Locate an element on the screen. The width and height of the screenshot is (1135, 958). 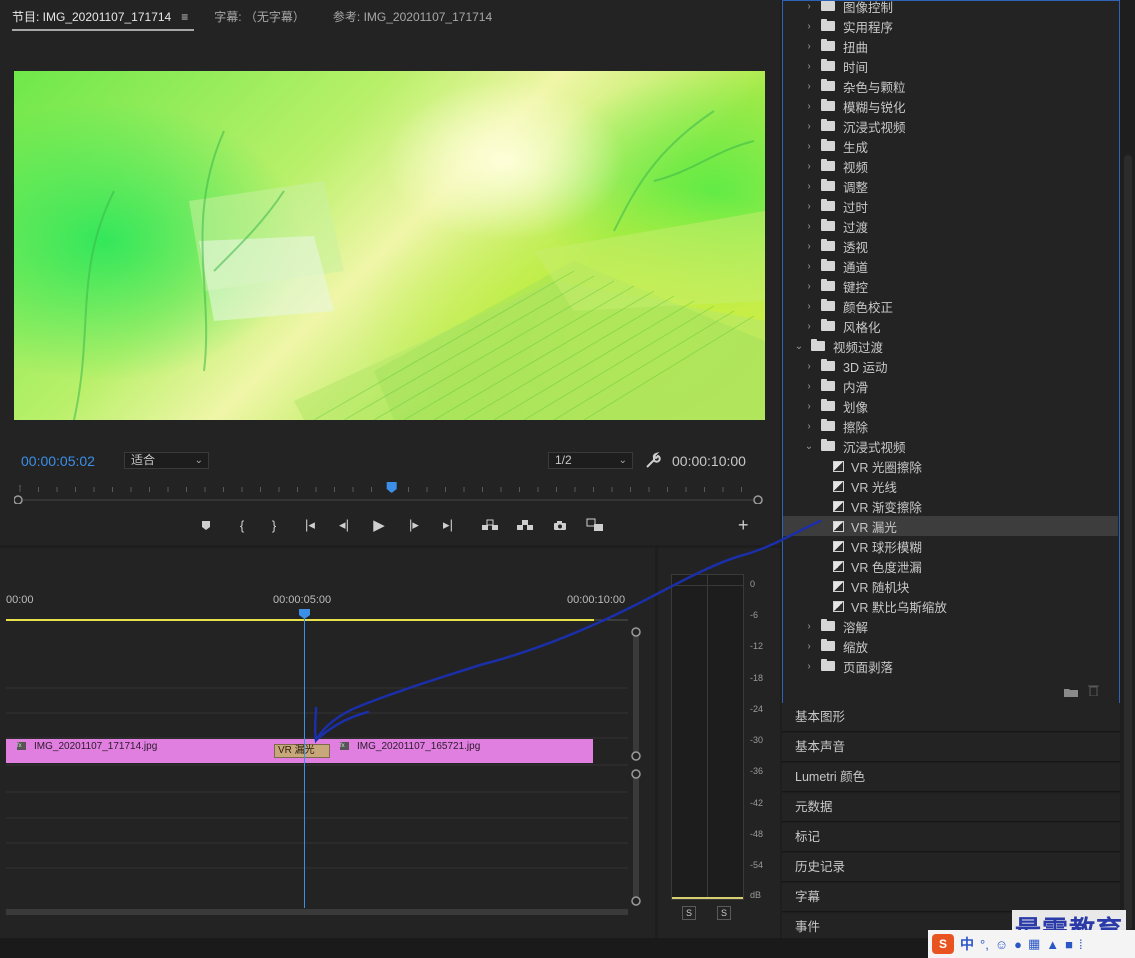
wrench-icon is located at coordinates (653, 460).